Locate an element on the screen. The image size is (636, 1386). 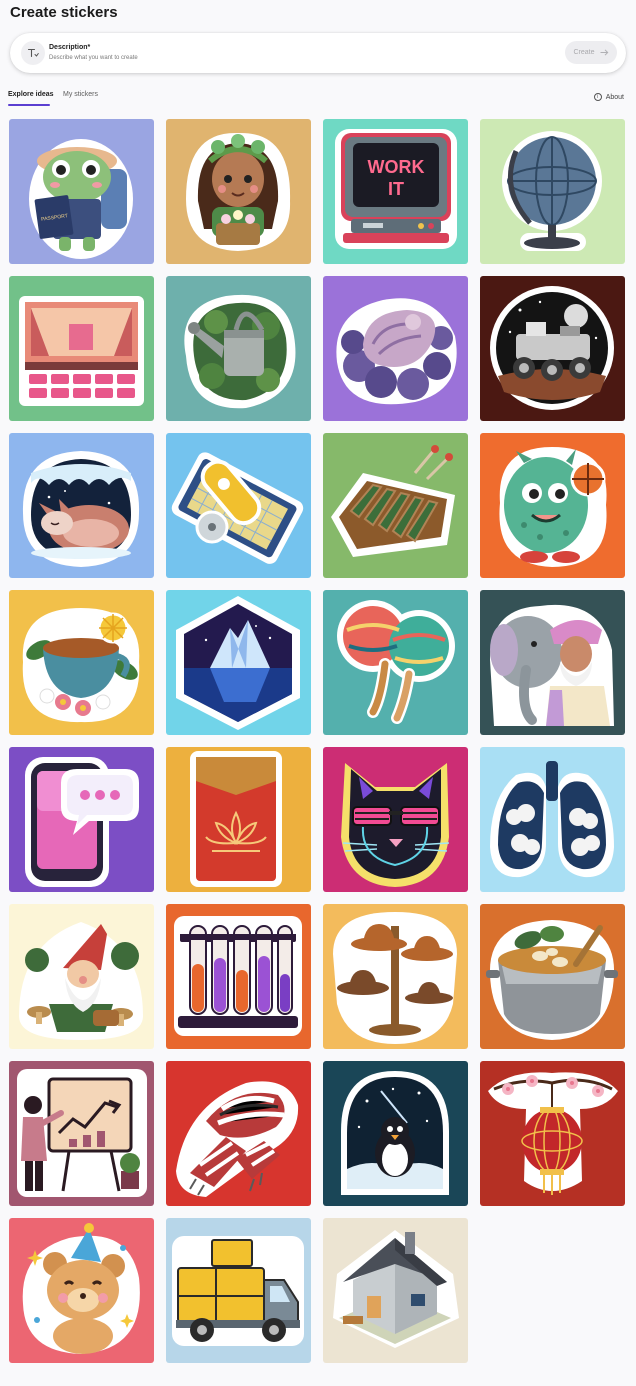
sticker-tile-frog-traveler: PASSPORT is located at coordinates (81, 191).